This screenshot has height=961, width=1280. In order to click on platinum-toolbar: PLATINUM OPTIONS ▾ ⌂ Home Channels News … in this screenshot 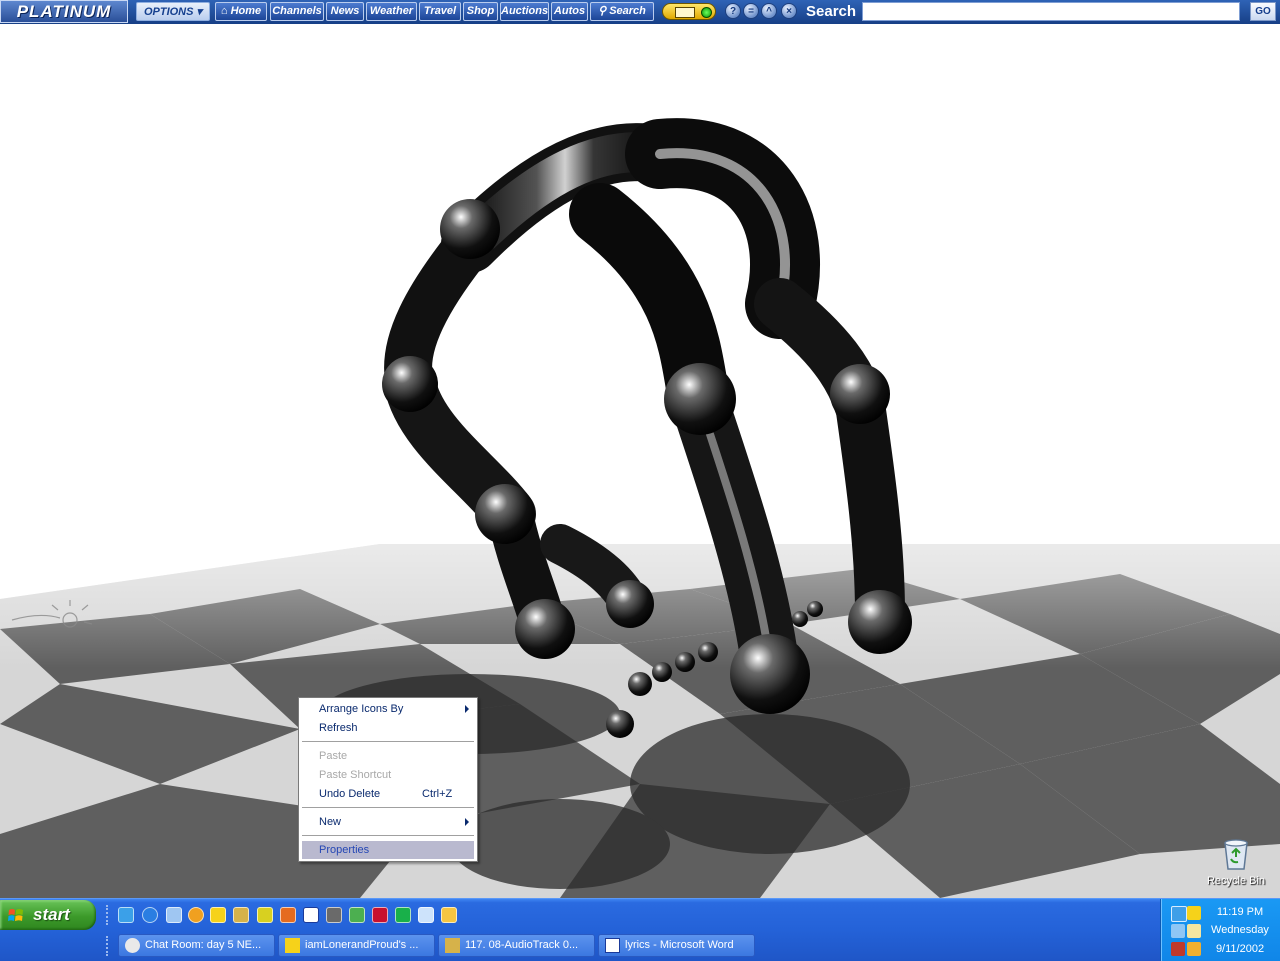, I will do `click(640, 12)`.